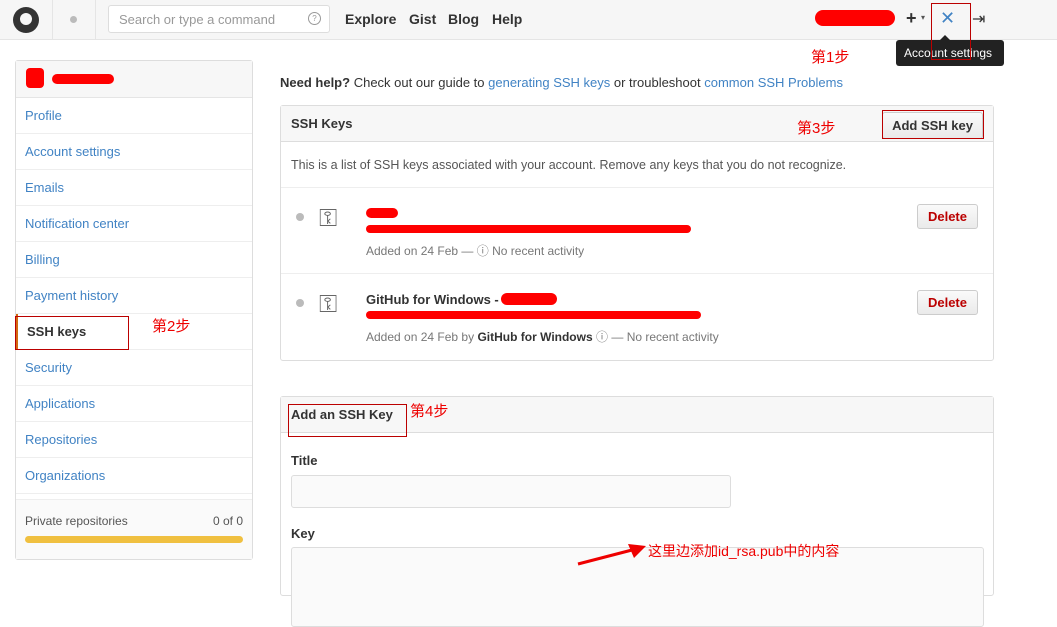  Describe the element at coordinates (35, 78) in the screenshot. I see `avatar` at that location.